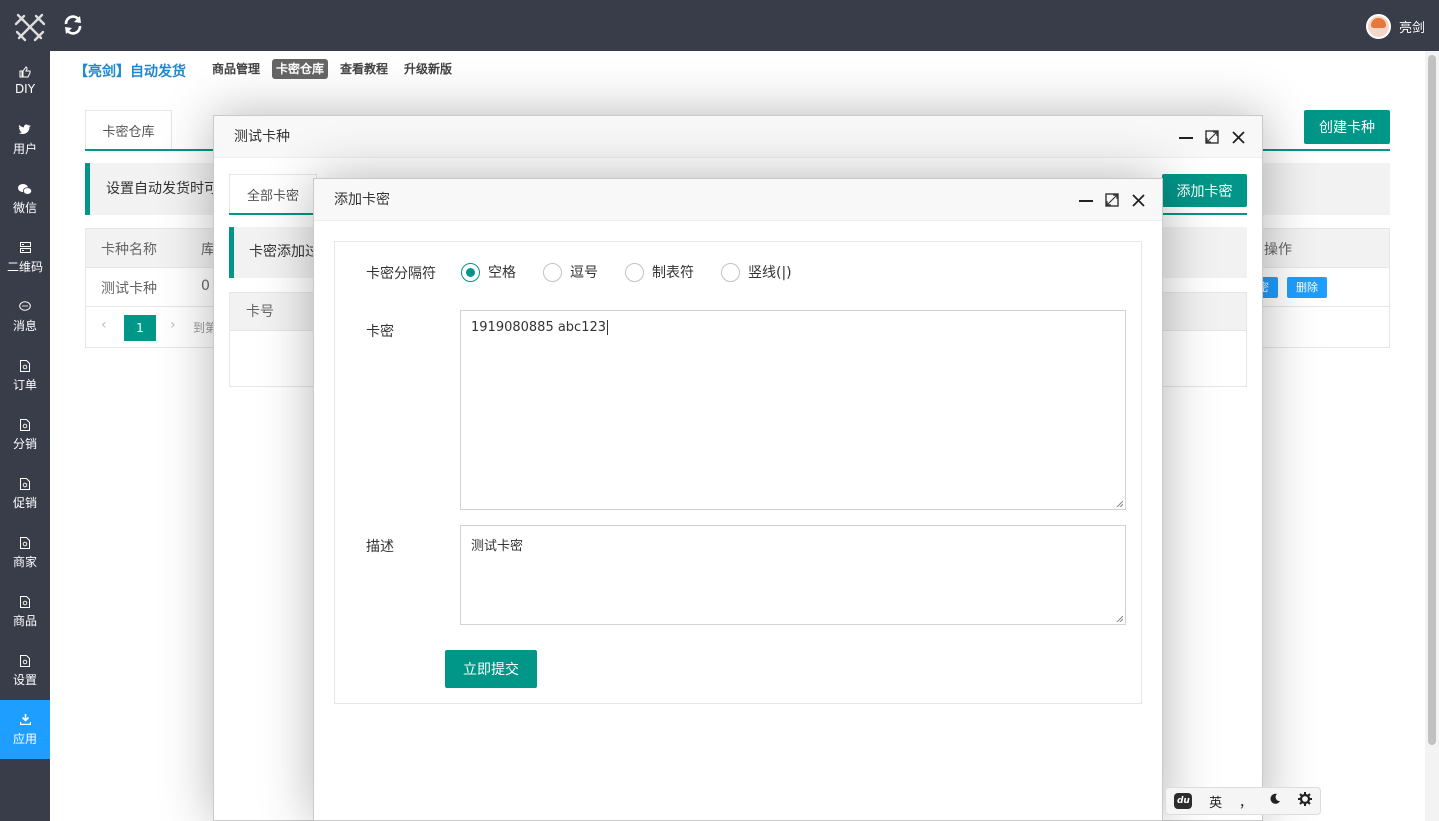 The image size is (1439, 821). Describe the element at coordinates (25, 80) in the screenshot. I see `sidebar-item-diy: DIY` at that location.